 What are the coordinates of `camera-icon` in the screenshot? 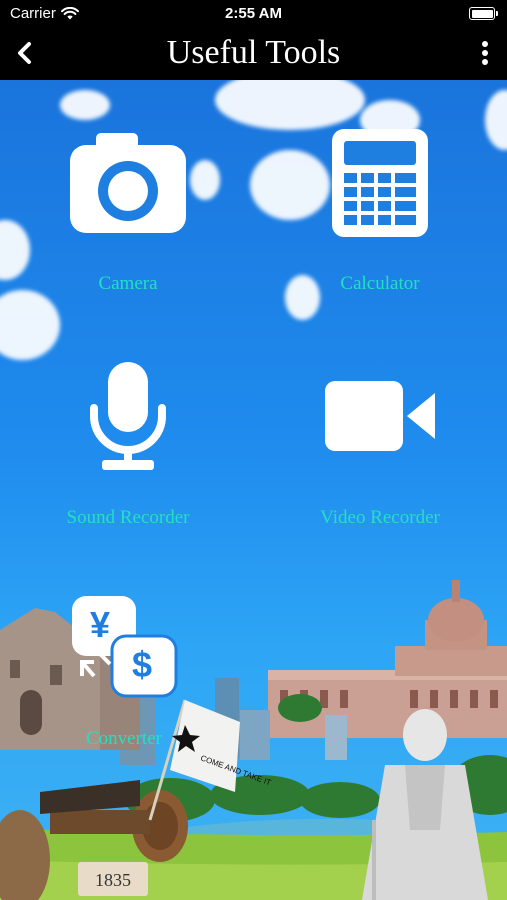 It's located at (128, 183).